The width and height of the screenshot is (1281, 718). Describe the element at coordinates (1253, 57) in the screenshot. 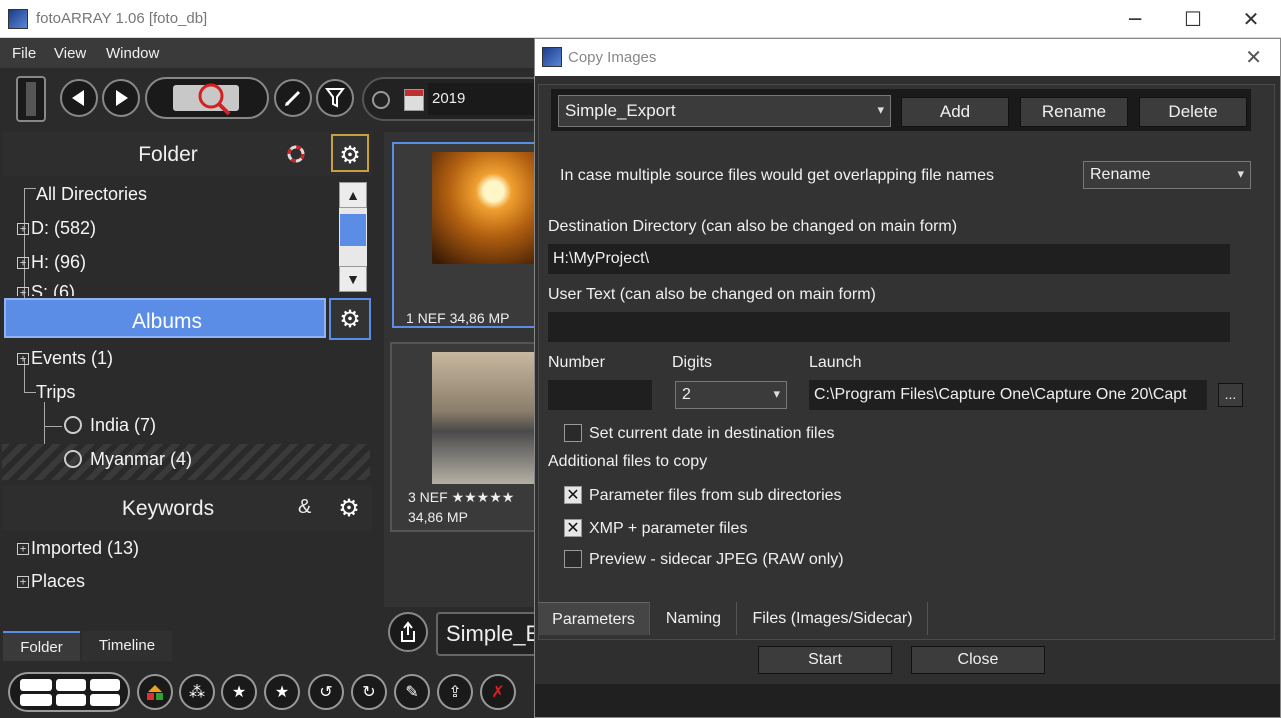

I see `dialog-close-icon: ✕` at that location.